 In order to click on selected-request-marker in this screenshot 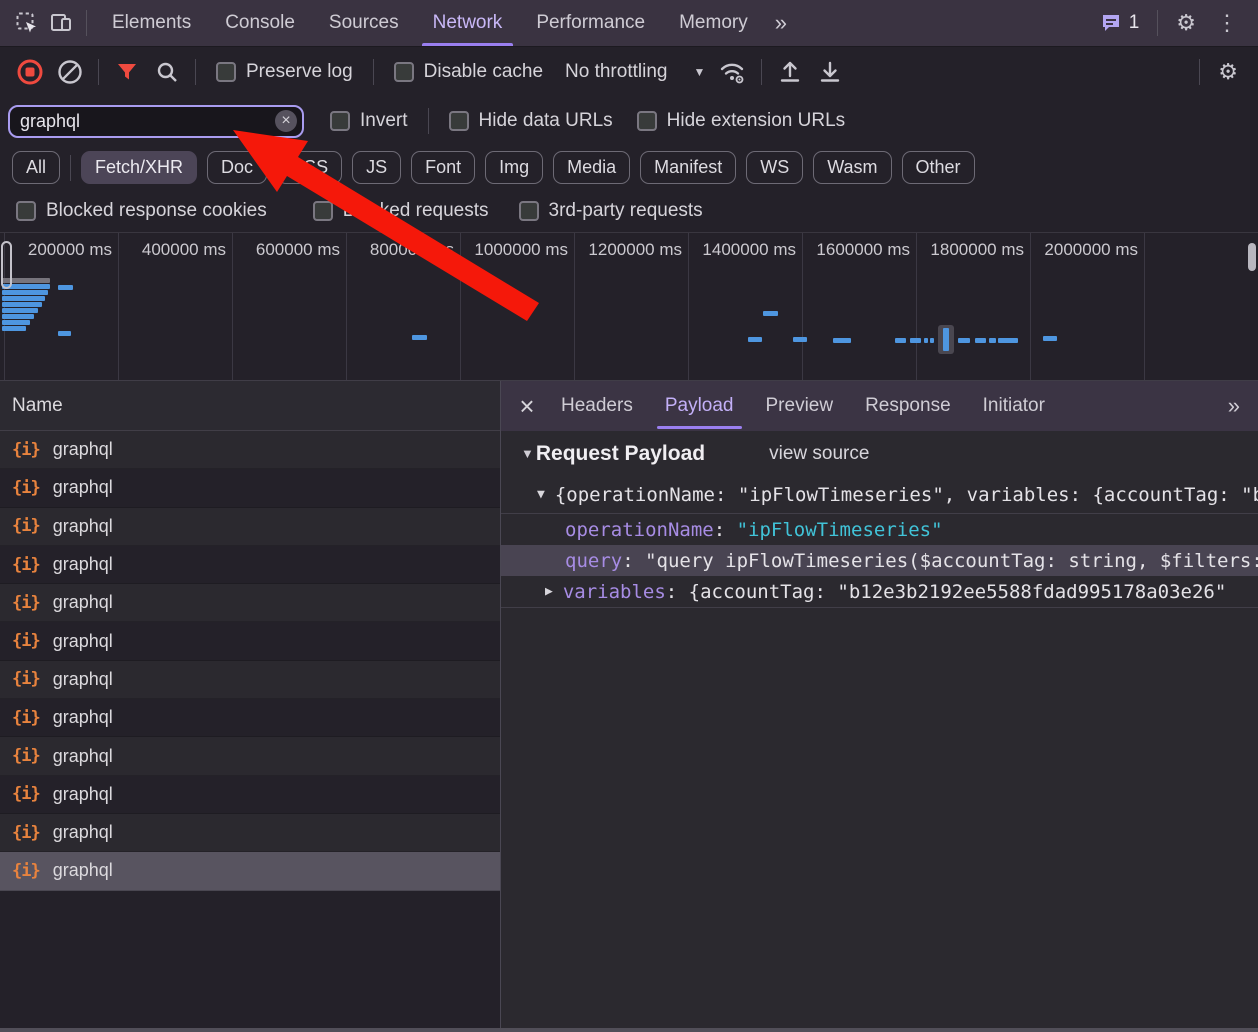, I will do `click(946, 339)`.